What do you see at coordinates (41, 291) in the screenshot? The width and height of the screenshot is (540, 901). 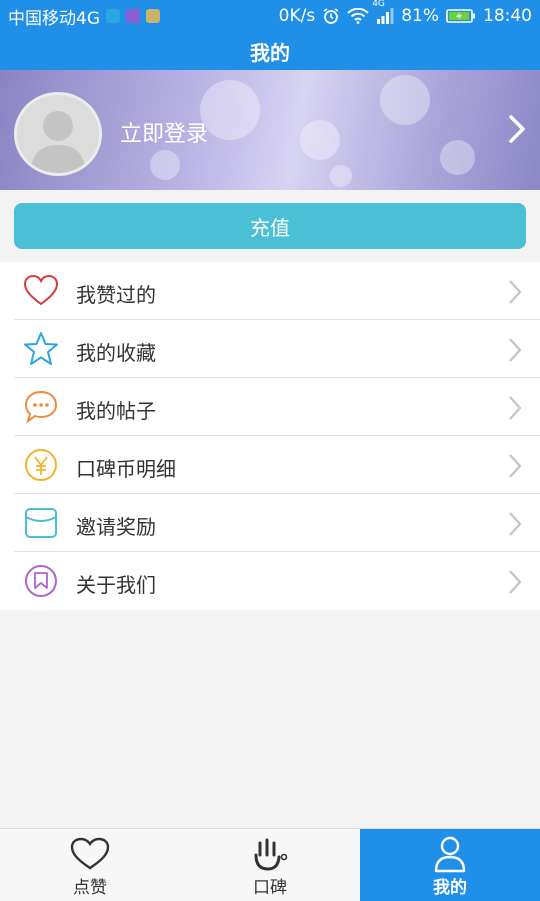 I see `heart-icon` at bounding box center [41, 291].